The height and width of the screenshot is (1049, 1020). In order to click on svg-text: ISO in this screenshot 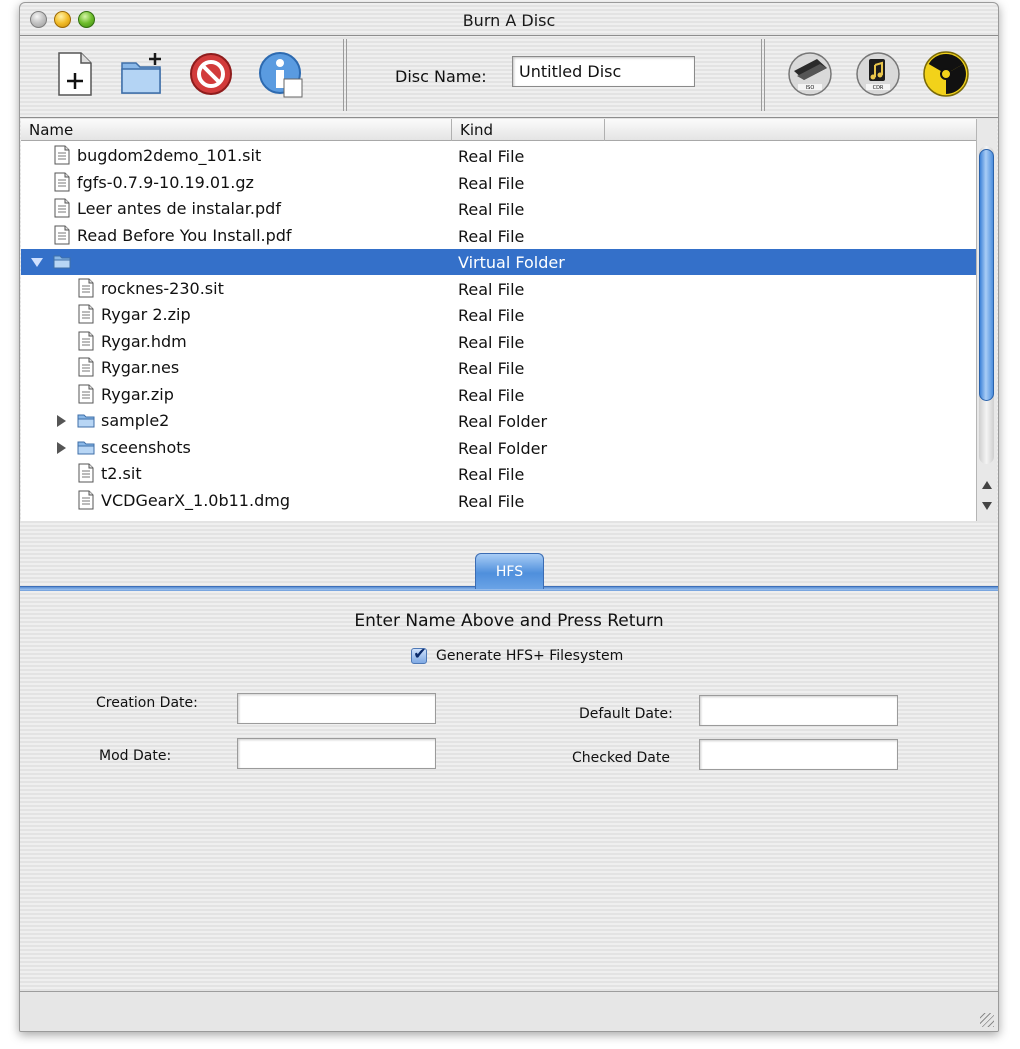, I will do `click(810, 88)`.